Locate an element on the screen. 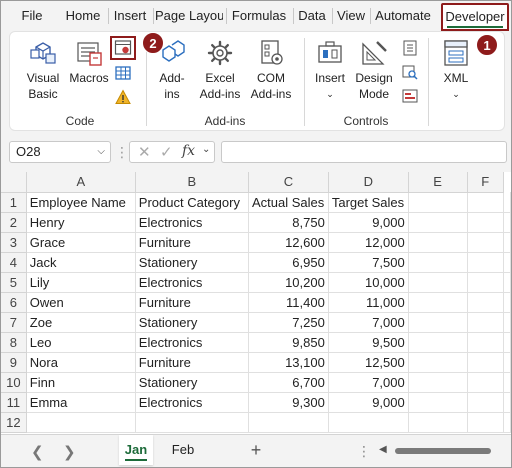 The image size is (512, 468). row-header: 3 is located at coordinates (14, 242).